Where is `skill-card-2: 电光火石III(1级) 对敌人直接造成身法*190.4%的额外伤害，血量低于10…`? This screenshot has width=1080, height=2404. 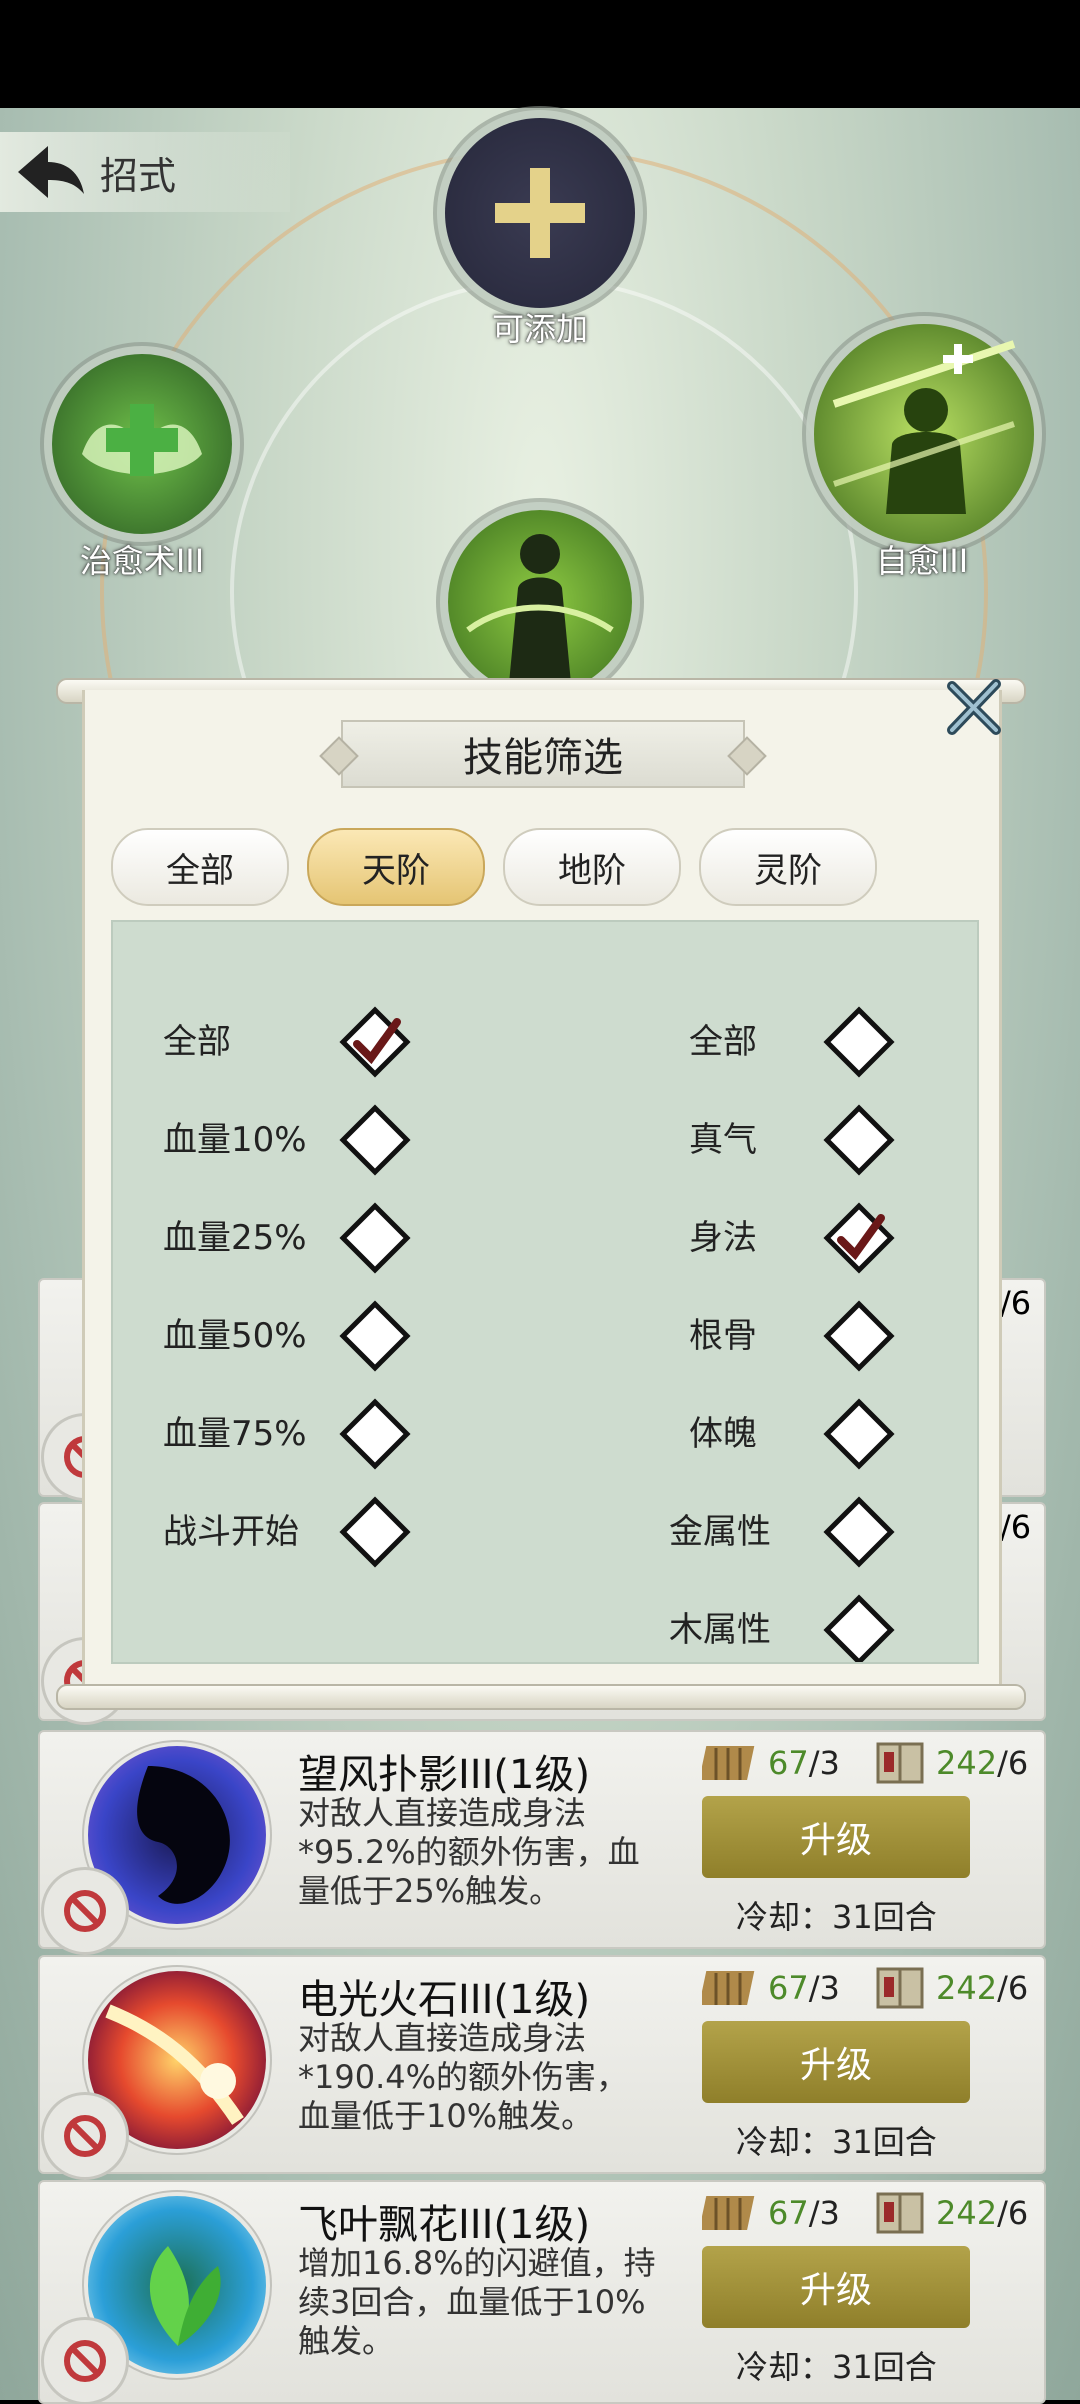 skill-card-2: 电光火石III(1级) 对敌人直接造成身法*190.4%的额外伤害，血量低于10… is located at coordinates (542, 2066).